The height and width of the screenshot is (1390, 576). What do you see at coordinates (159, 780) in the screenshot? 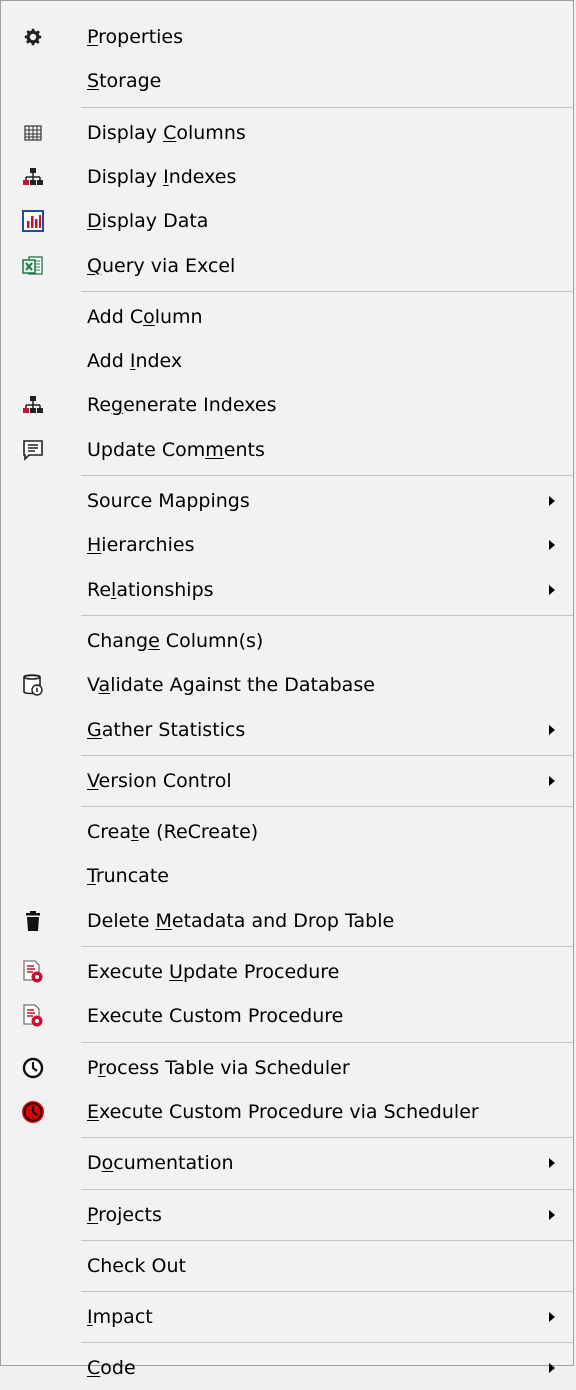
I see `menu-item-label: Version Control` at bounding box center [159, 780].